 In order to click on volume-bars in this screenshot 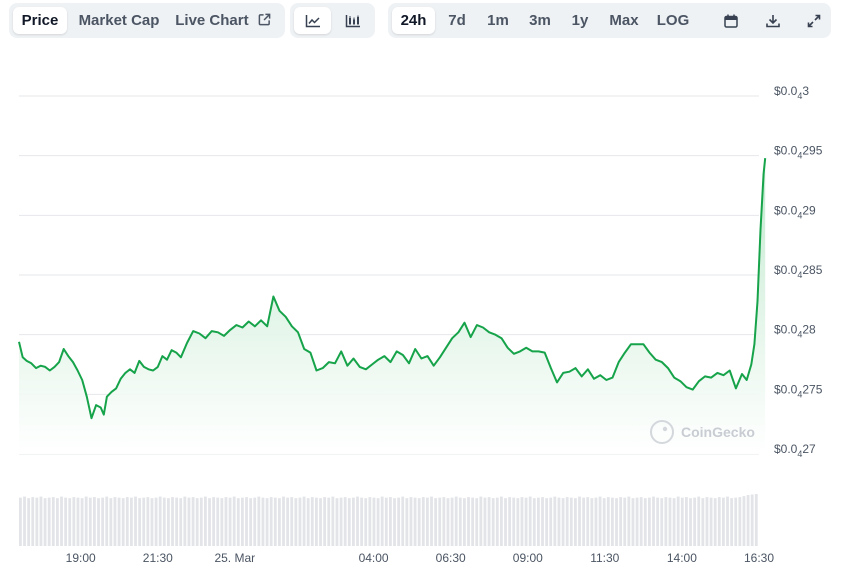, I will do `click(388, 520)`.